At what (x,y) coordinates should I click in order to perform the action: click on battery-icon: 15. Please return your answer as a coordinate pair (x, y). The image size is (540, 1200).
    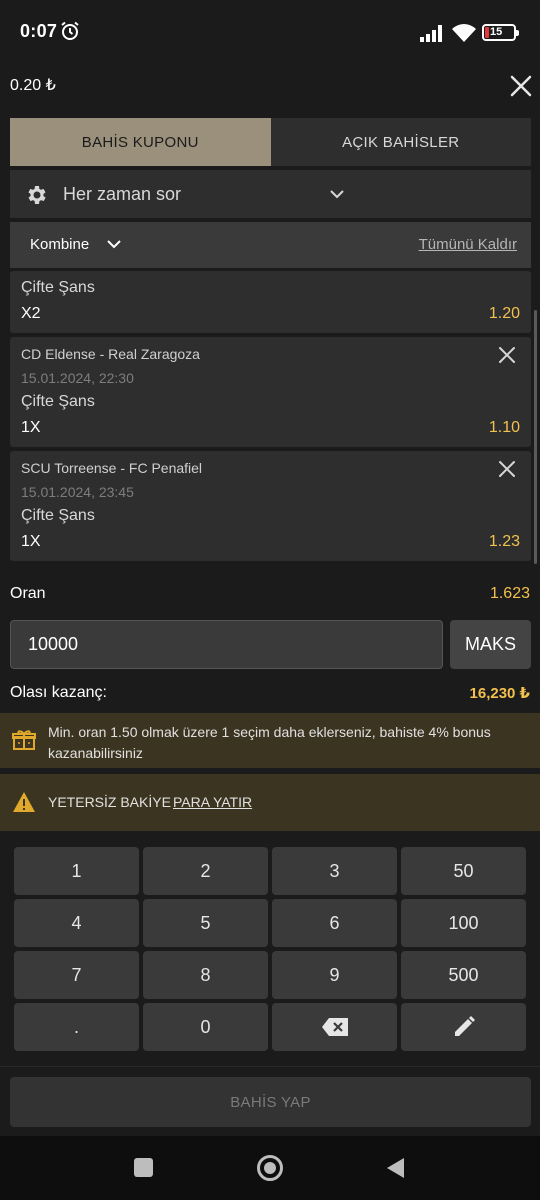
    Looking at the image, I should click on (500, 32).